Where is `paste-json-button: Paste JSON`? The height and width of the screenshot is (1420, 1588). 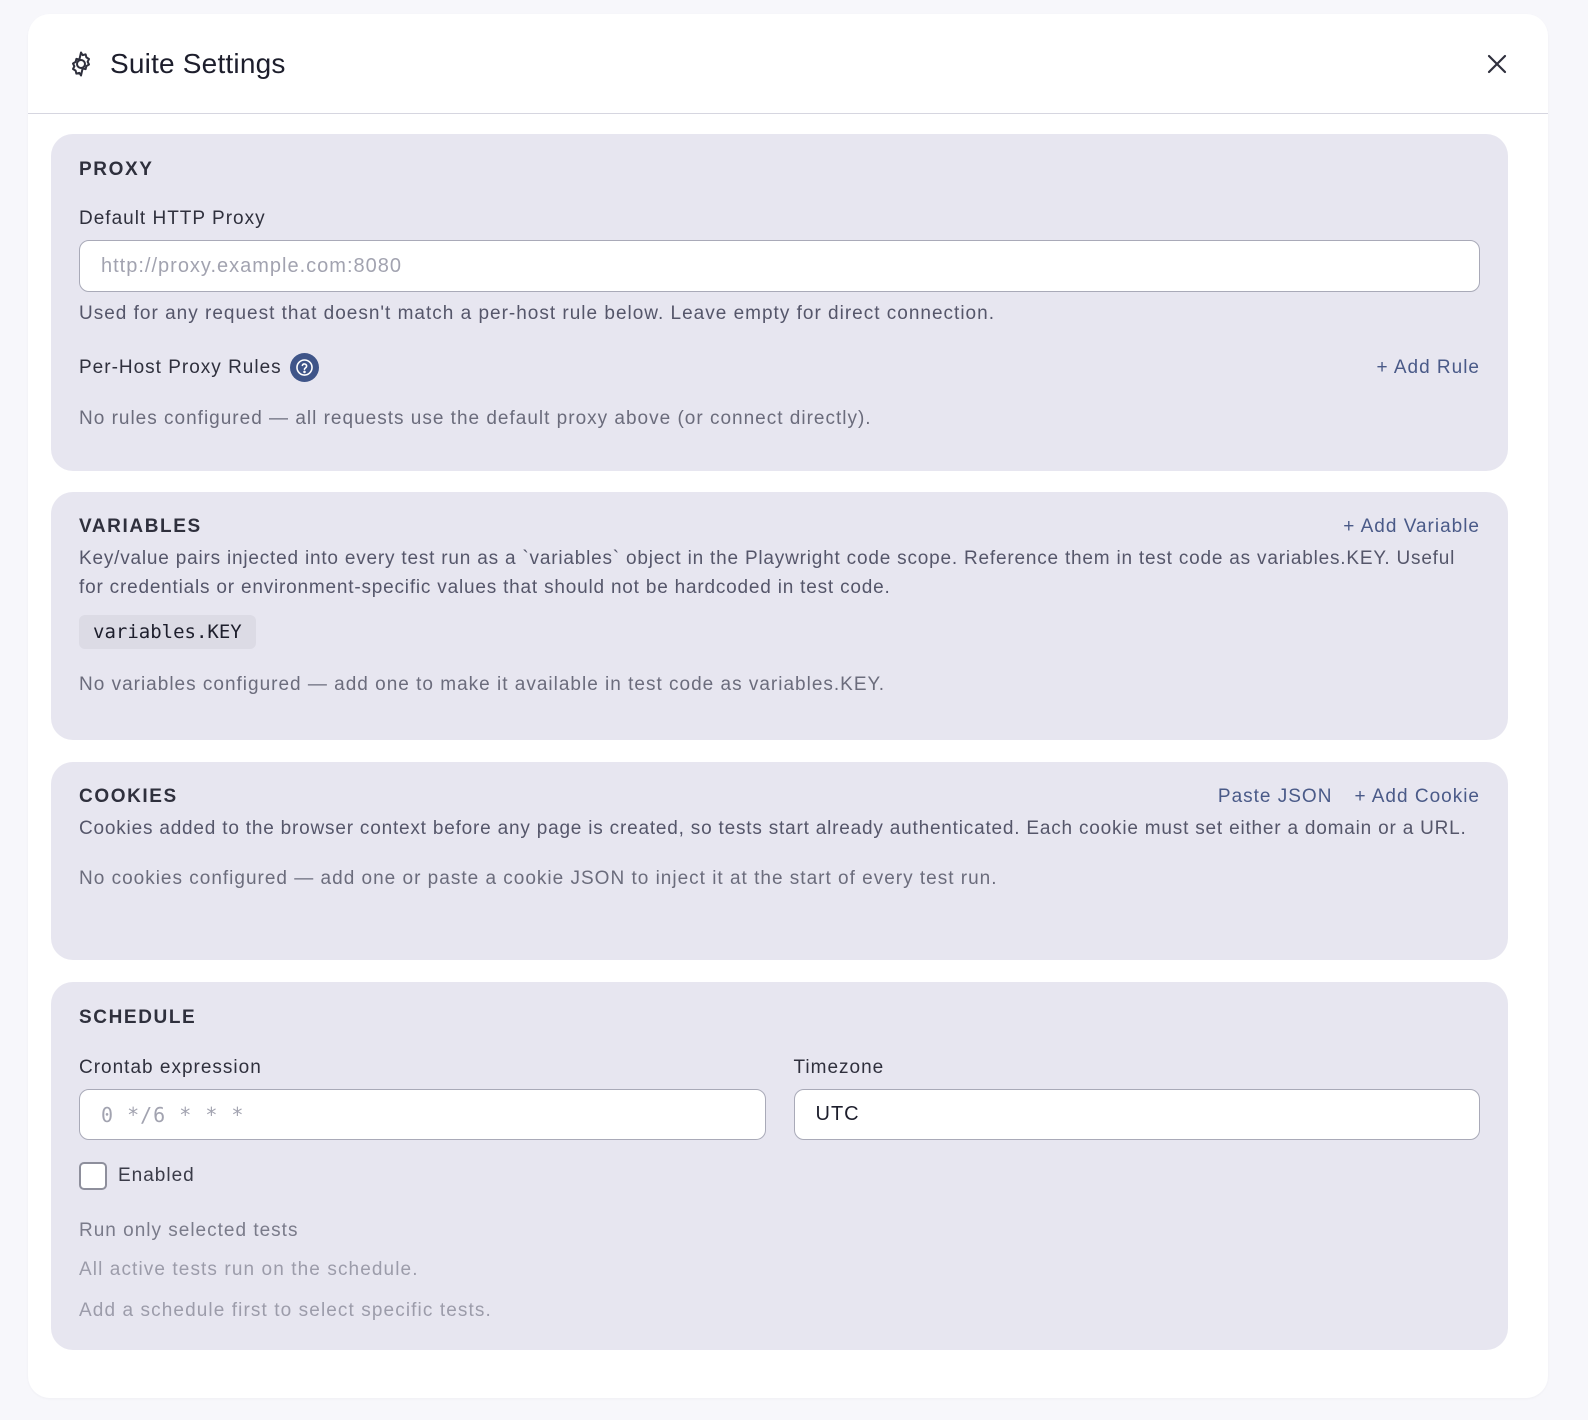 paste-json-button: Paste JSON is located at coordinates (1275, 797).